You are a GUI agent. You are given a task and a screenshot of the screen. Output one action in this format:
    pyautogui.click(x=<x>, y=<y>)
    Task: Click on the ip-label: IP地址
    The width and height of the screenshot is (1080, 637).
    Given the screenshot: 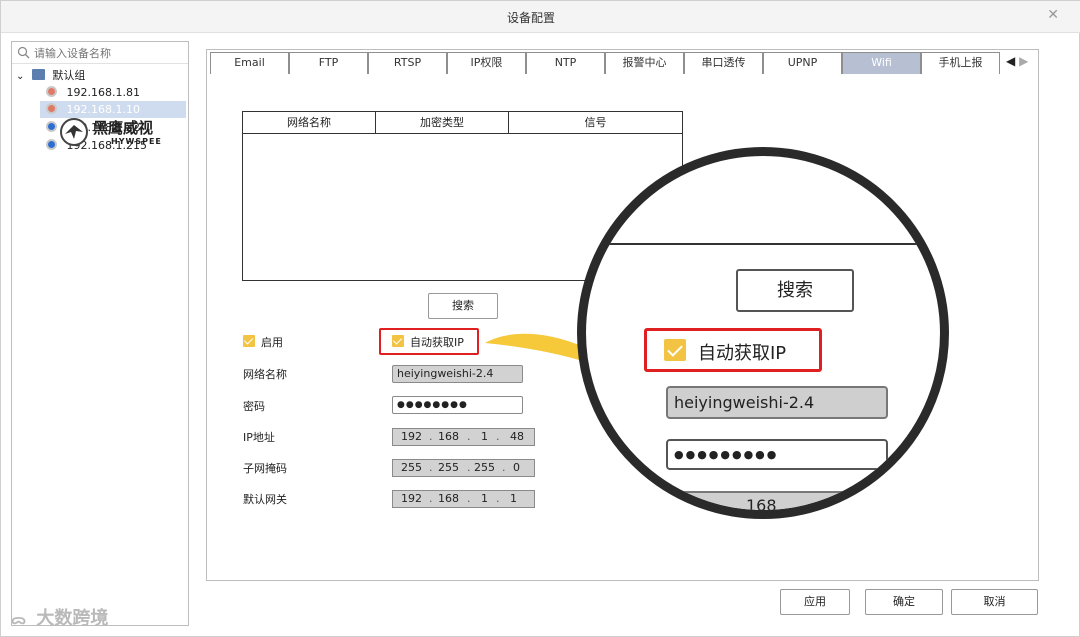 What is the action you would take?
    pyautogui.click(x=259, y=437)
    